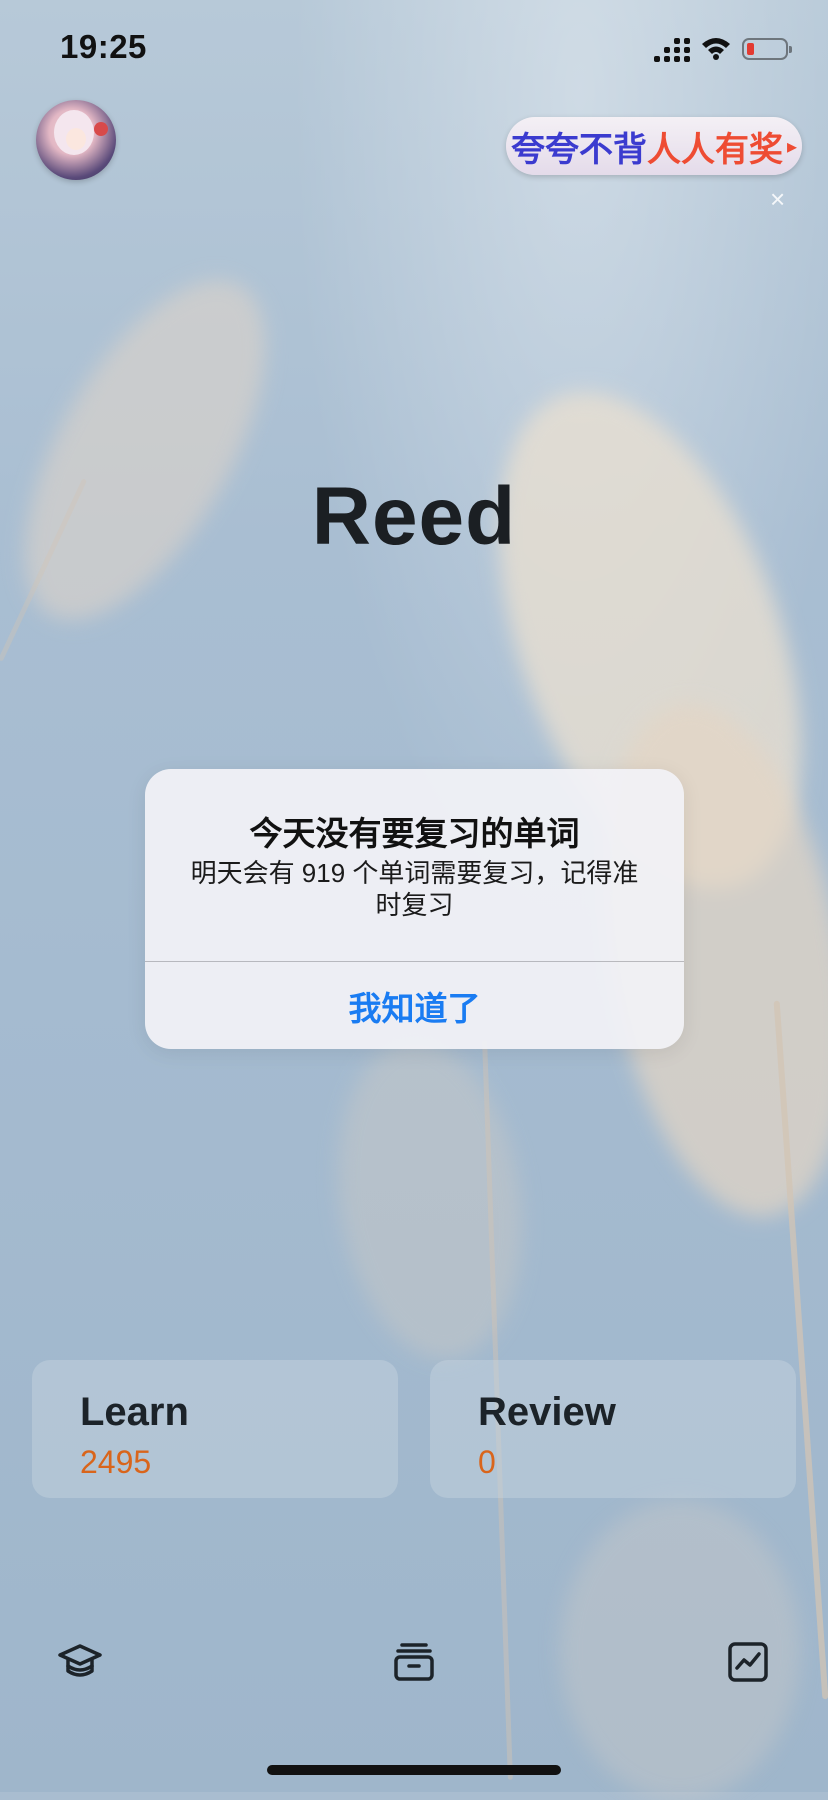 The height and width of the screenshot is (1800, 828). I want to click on status-time: 19:25, so click(103, 46).